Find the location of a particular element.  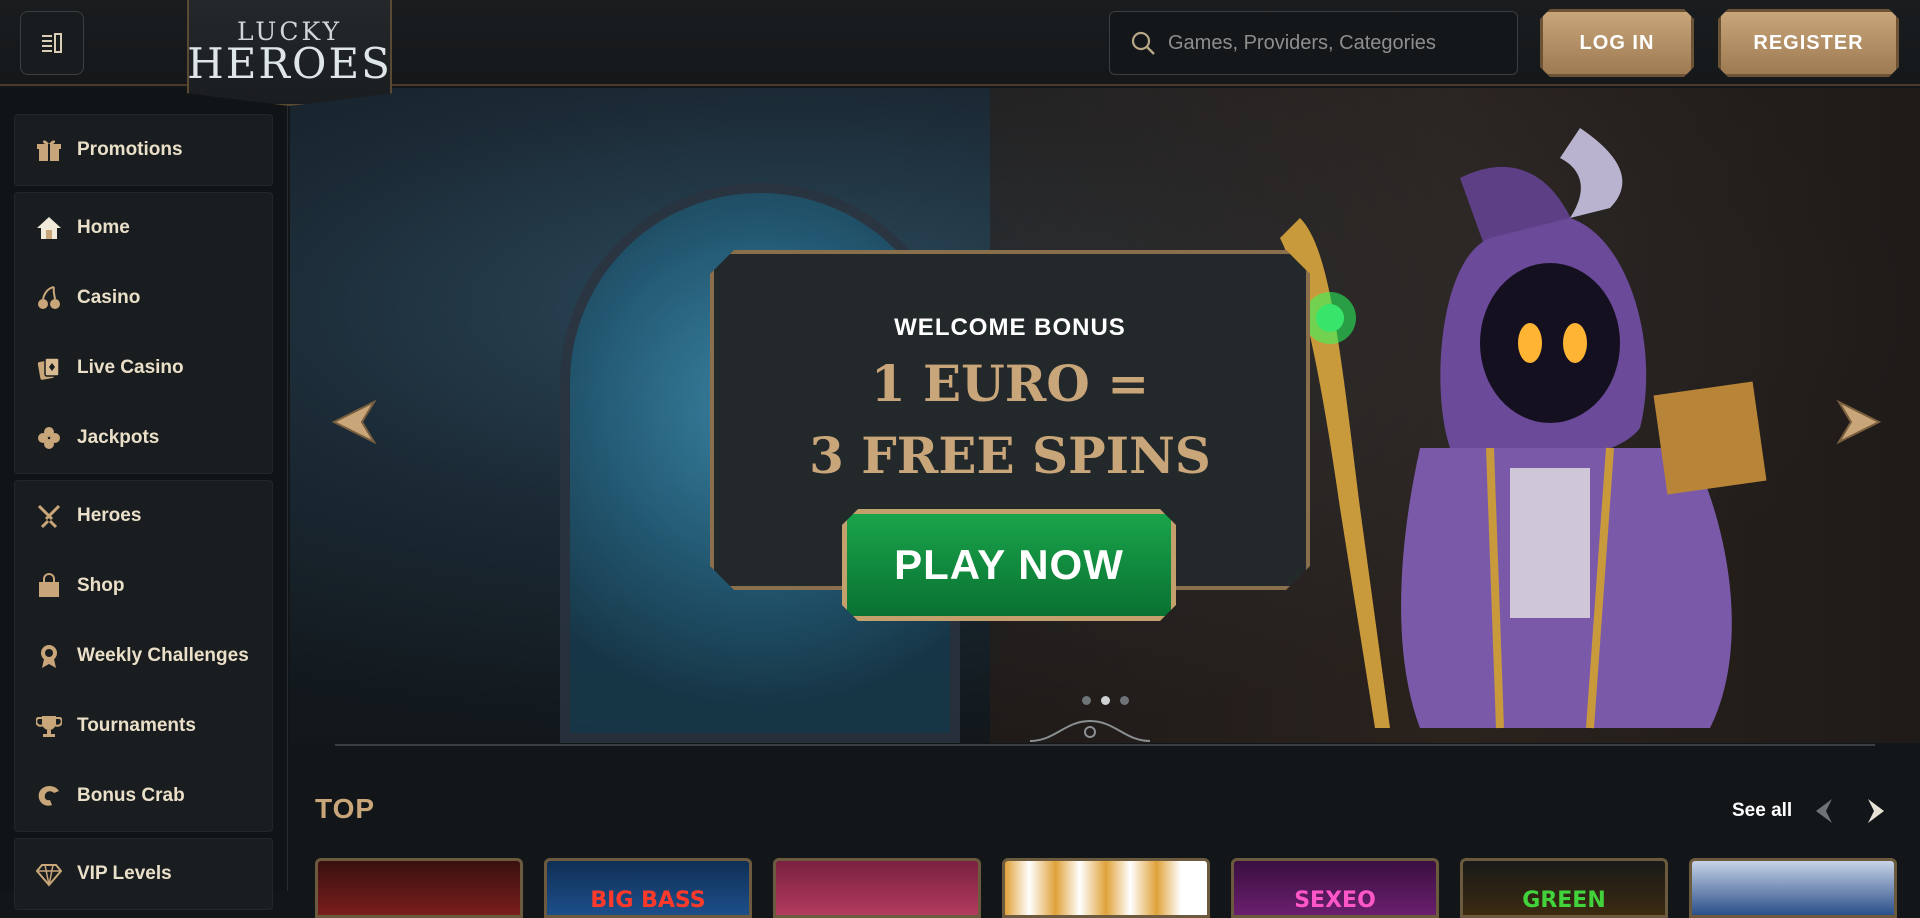

bonus-line-1: 1 EURO = is located at coordinates (1010, 383).